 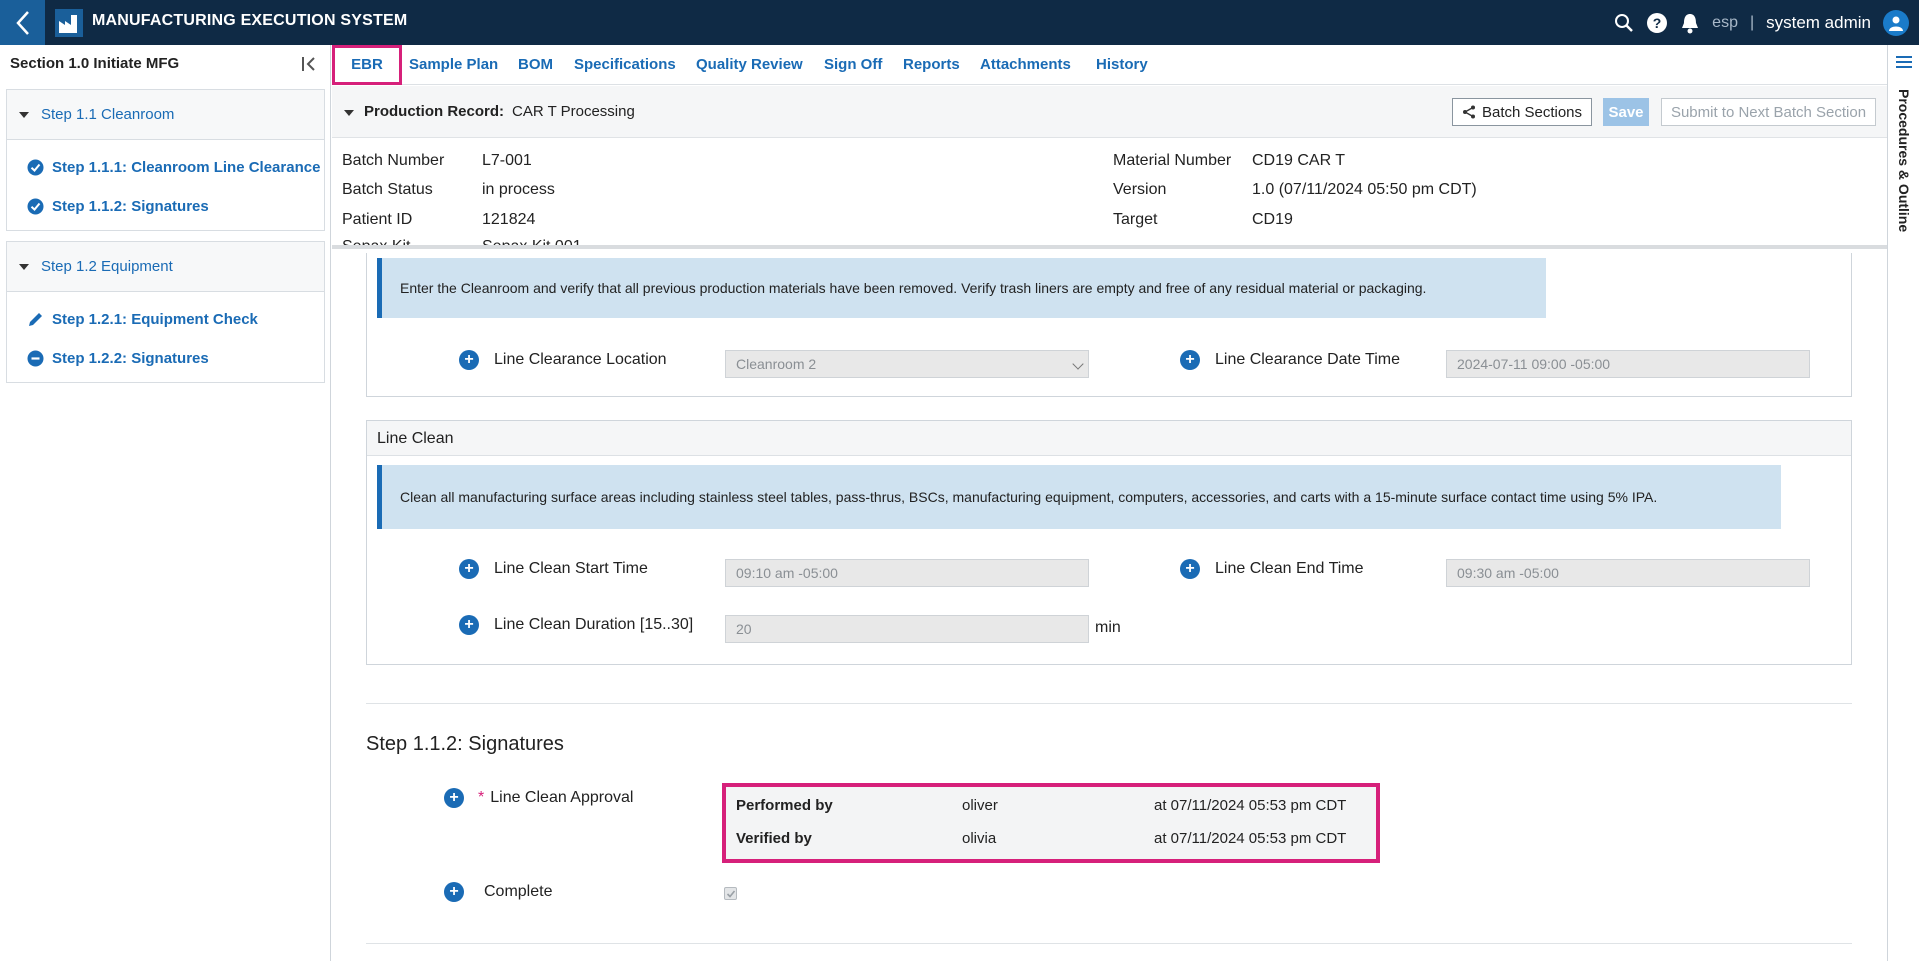 I want to click on tab-reports: Reports, so click(x=931, y=65).